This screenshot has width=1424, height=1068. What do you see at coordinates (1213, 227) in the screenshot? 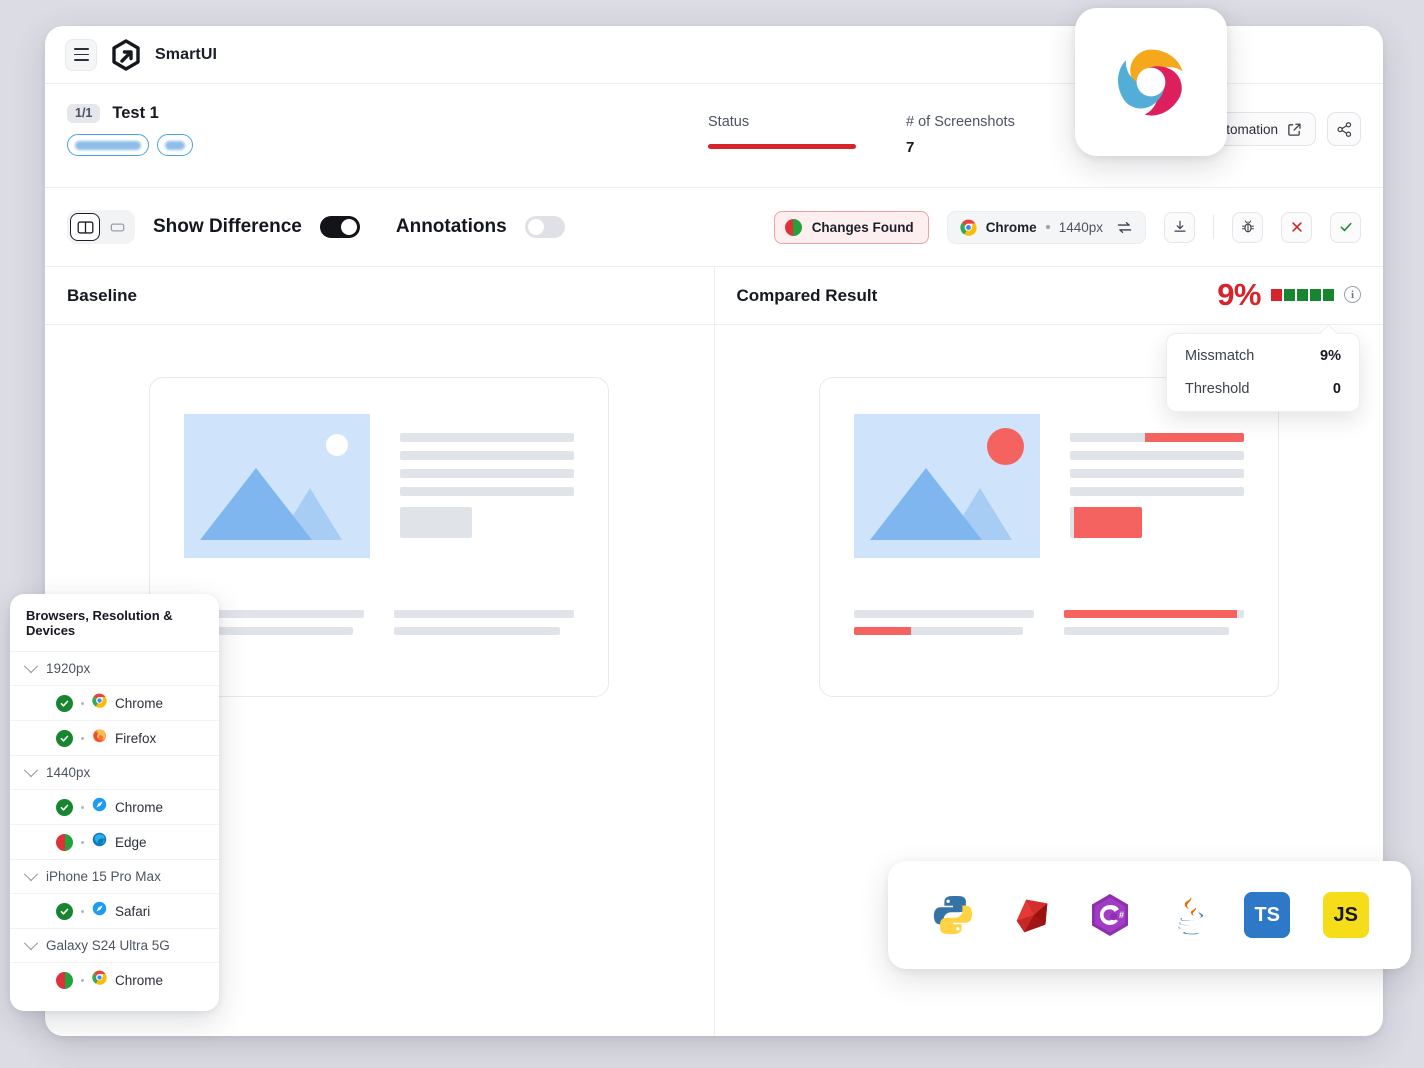
I see `toolbar-divider` at bounding box center [1213, 227].